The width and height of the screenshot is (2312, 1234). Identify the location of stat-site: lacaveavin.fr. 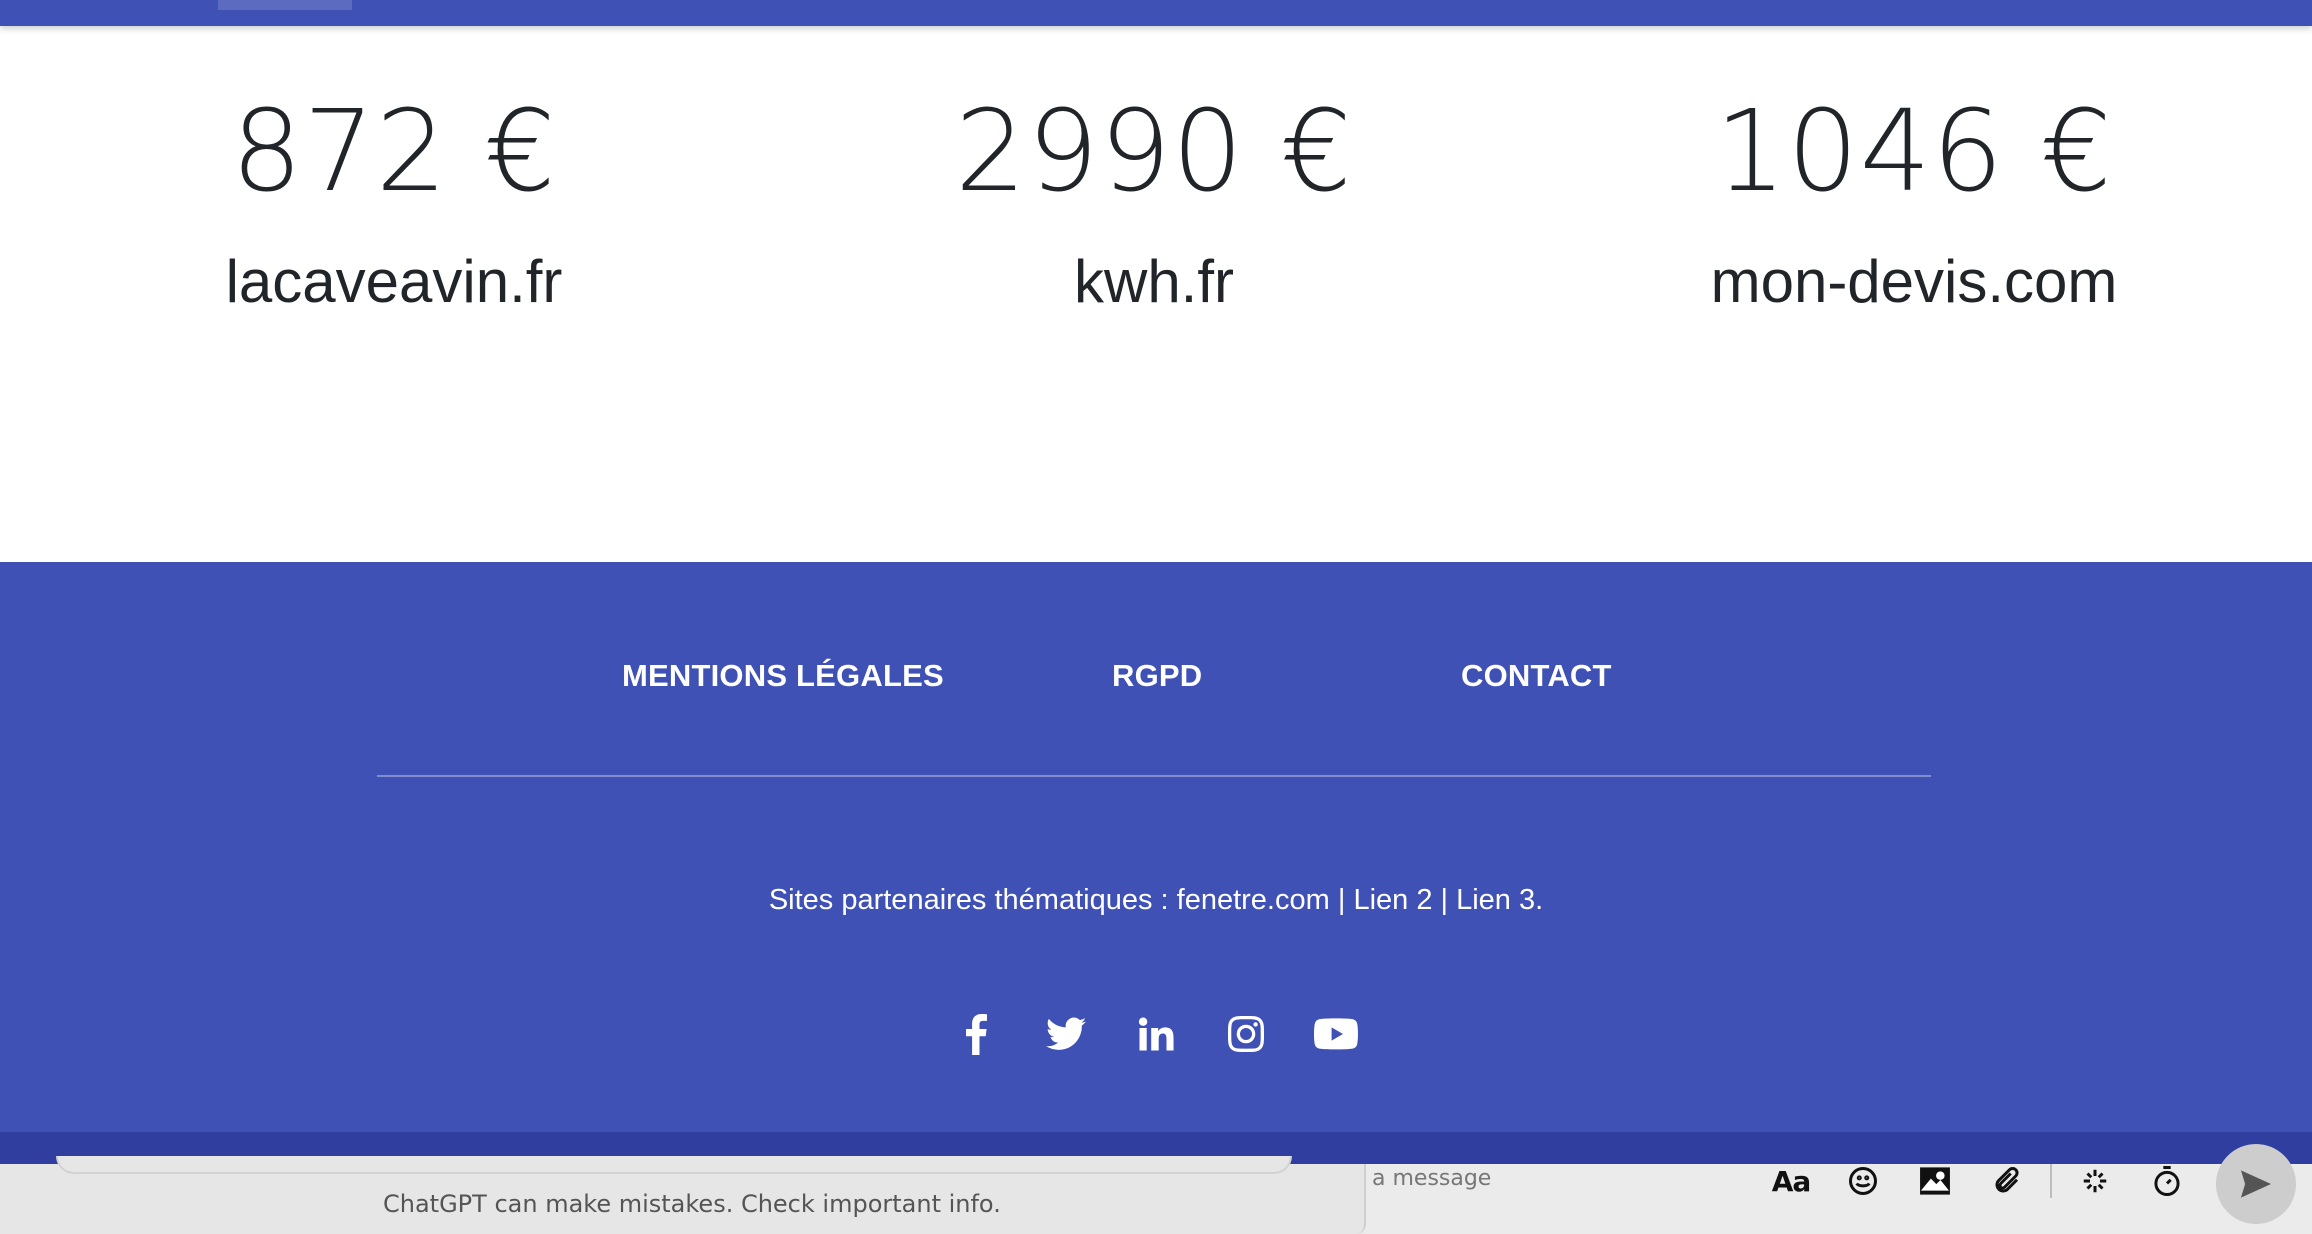
(394, 281).